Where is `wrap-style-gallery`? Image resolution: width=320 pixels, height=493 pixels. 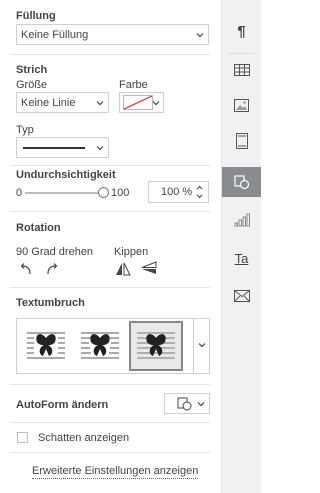 wrap-style-gallery is located at coordinates (113, 346).